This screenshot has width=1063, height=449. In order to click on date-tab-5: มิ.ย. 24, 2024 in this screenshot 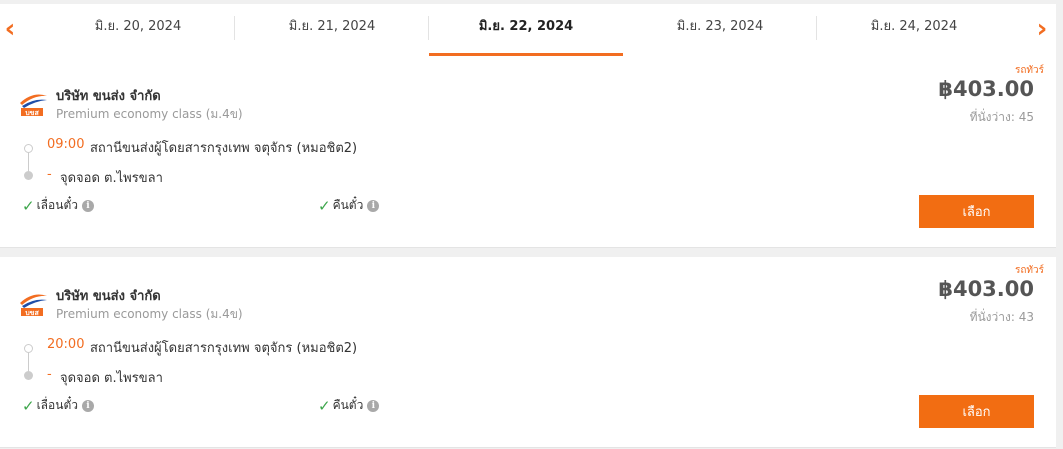, I will do `click(914, 30)`.